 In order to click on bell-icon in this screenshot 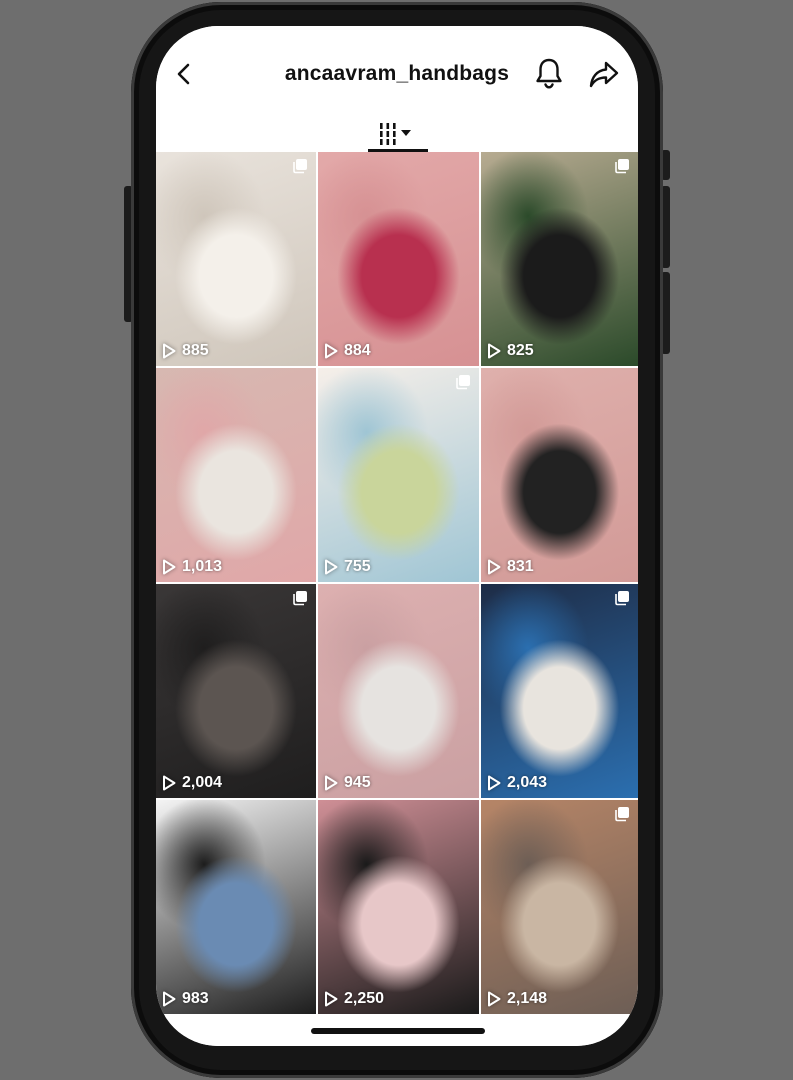, I will do `click(549, 73)`.